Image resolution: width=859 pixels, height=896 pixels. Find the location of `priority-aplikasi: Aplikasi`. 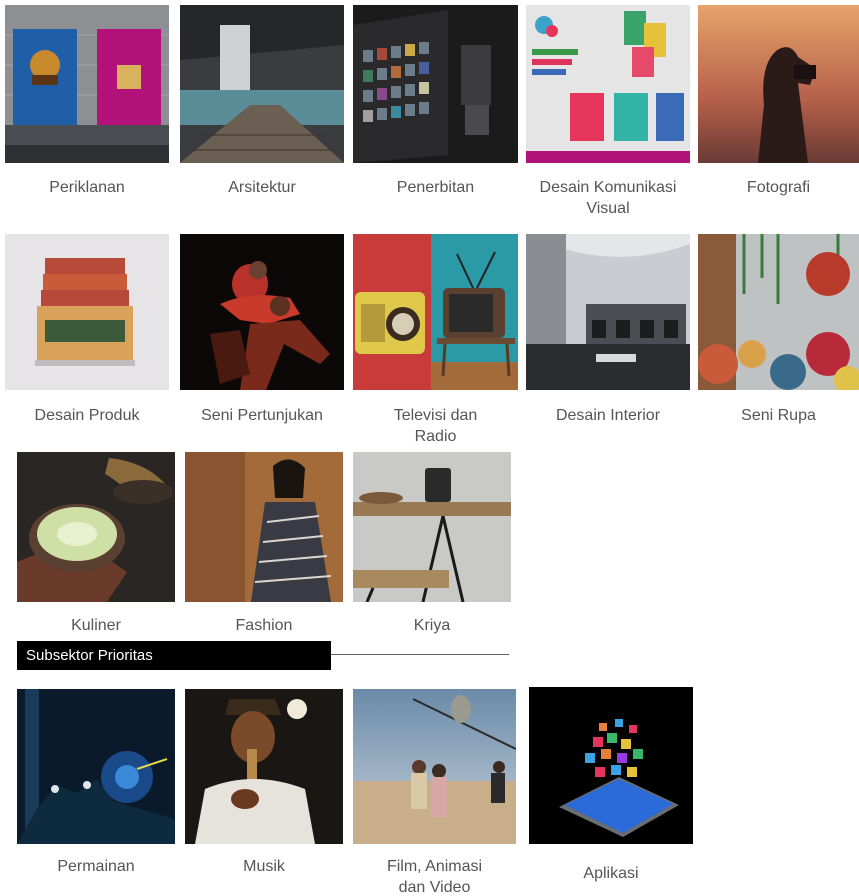

priority-aplikasi: Aplikasi is located at coordinates (611, 784).